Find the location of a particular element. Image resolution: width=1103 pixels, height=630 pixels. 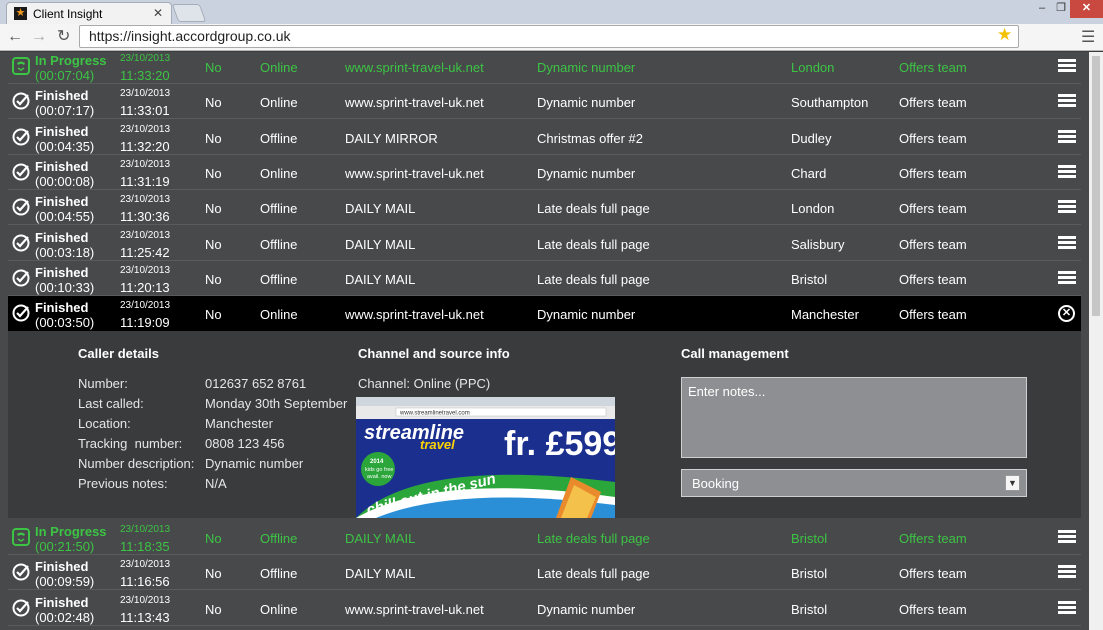

window-close-button: ✕ is located at coordinates (1086, 9).